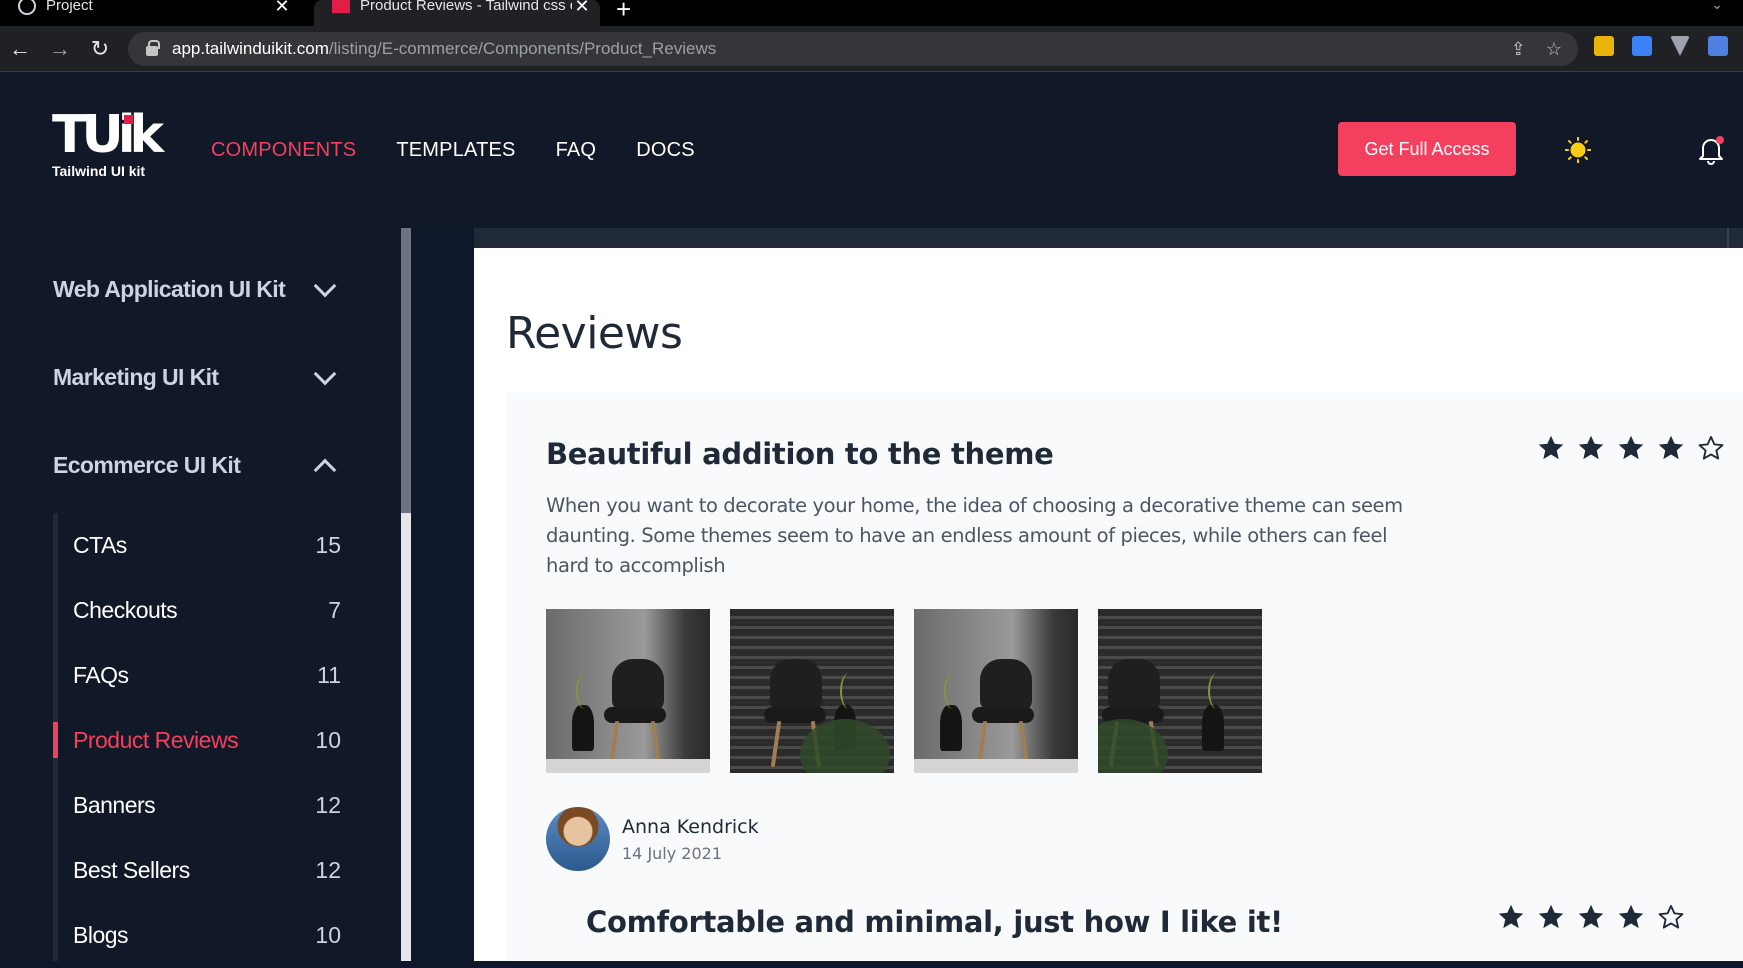  What do you see at coordinates (406, 370) in the screenshot?
I see `sidebar-scrollbar-thumb` at bounding box center [406, 370].